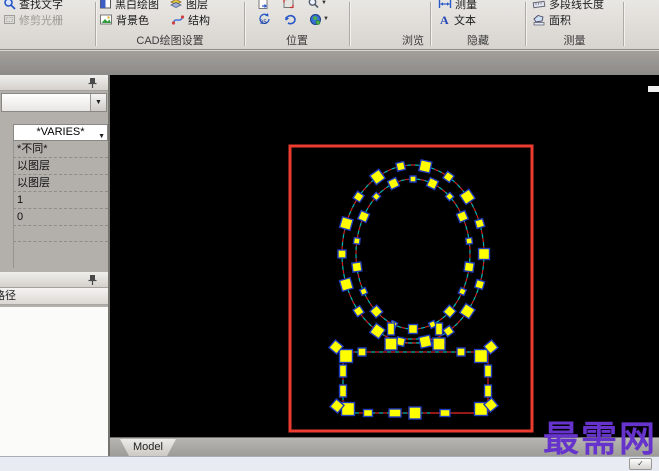 The image size is (659, 471). I want to click on layers-button: 图层, so click(188, 5).